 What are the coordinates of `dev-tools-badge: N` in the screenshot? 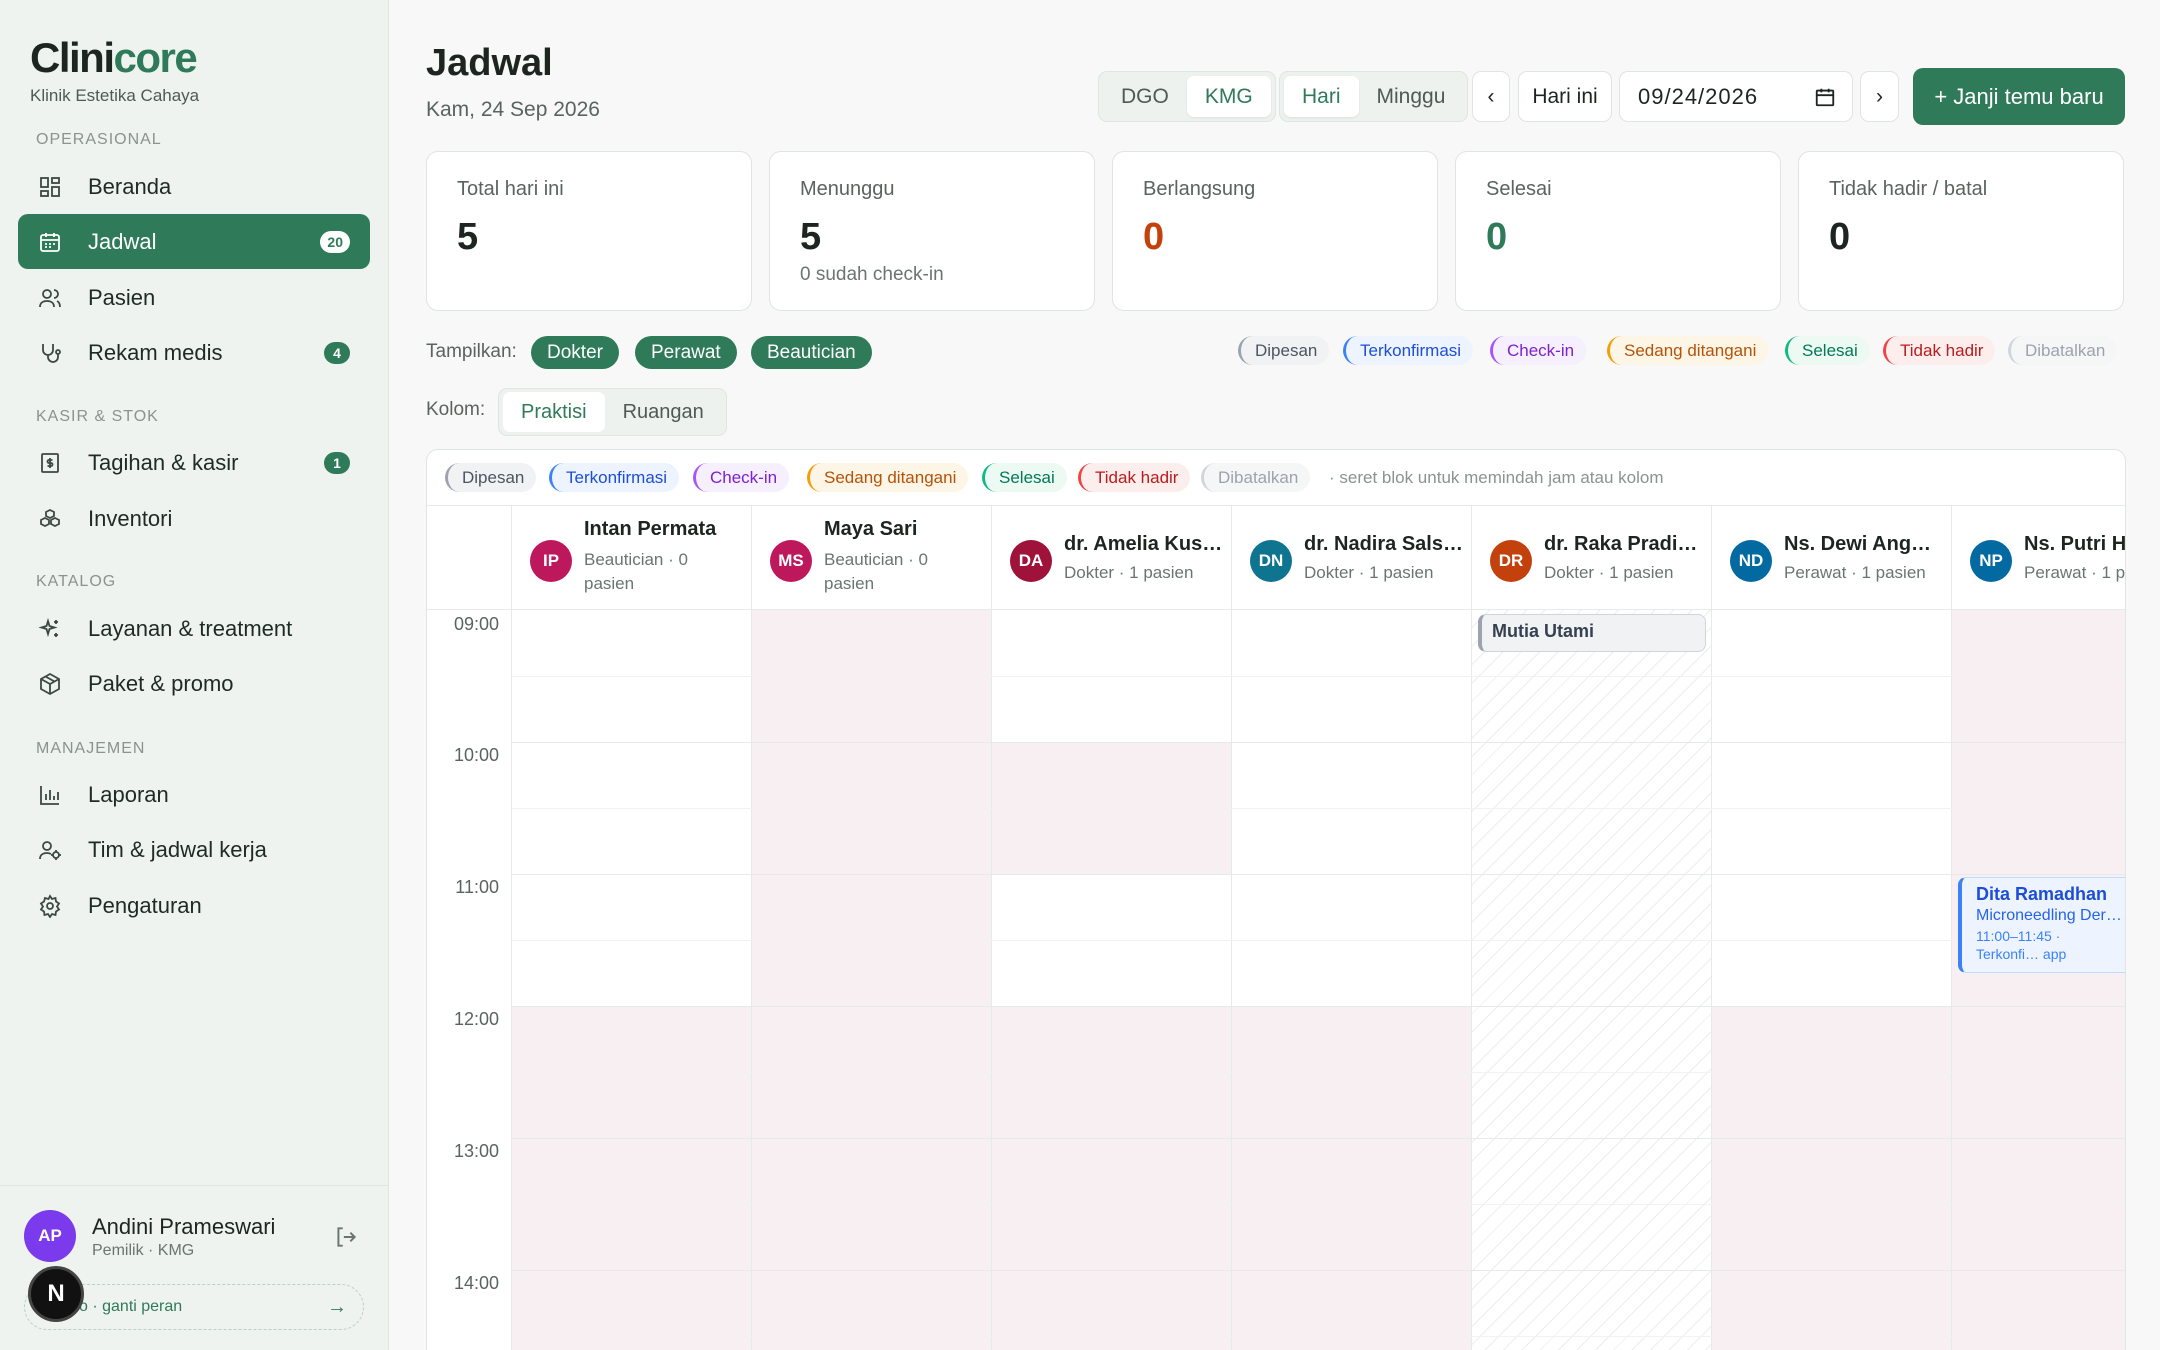 It's located at (56, 1294).